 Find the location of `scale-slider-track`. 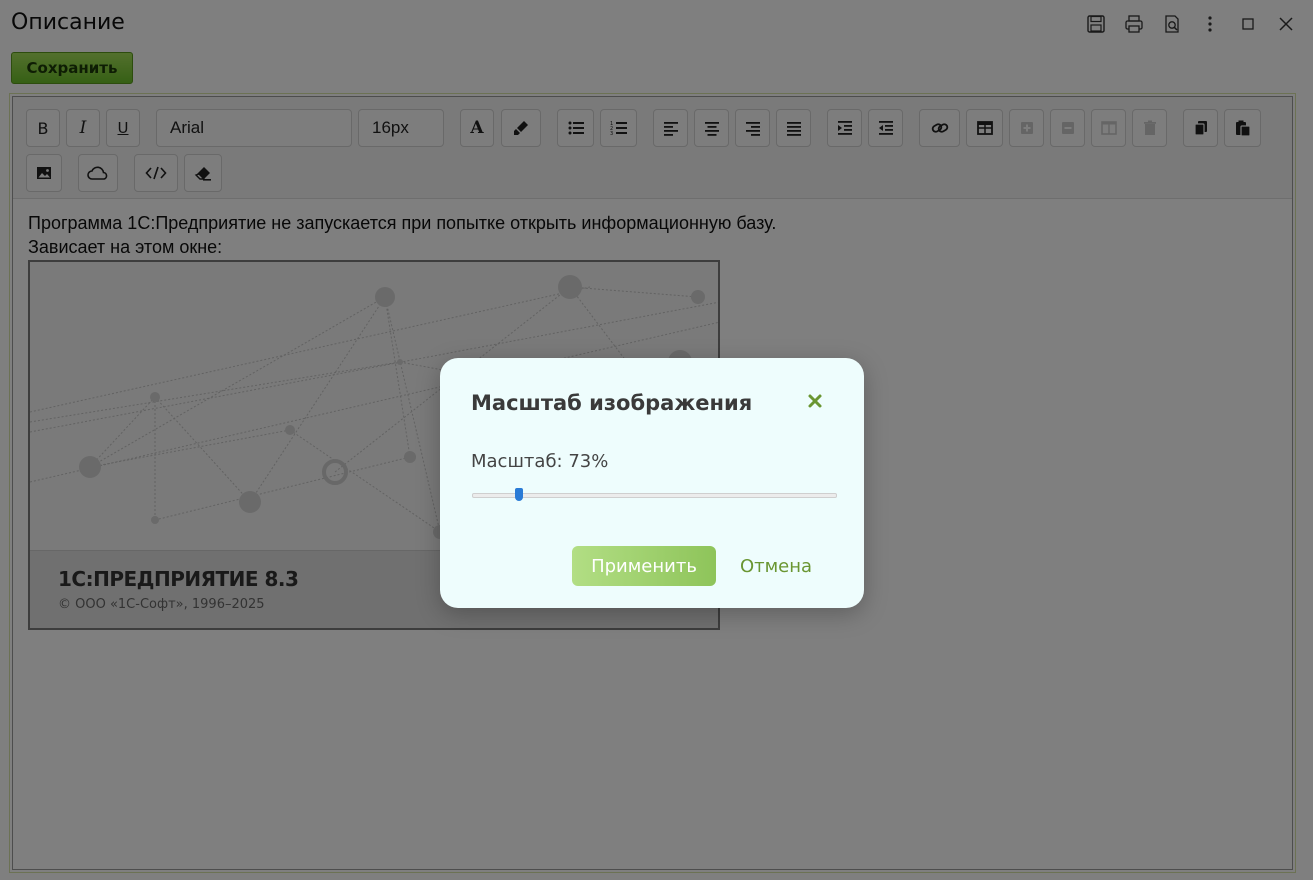

scale-slider-track is located at coordinates (654, 495).